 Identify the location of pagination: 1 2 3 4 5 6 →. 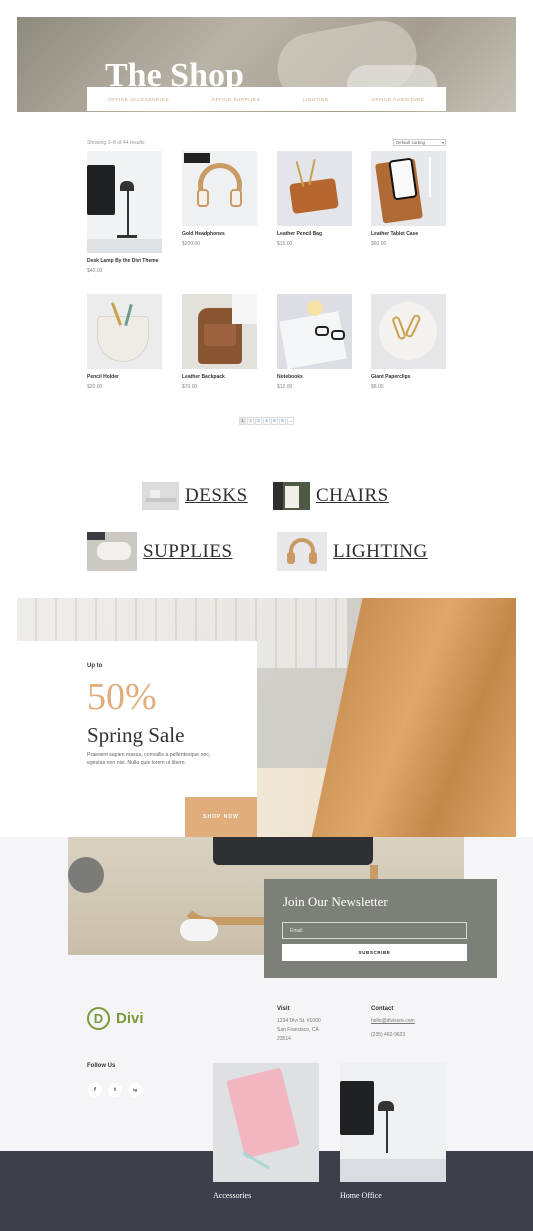
(266, 421).